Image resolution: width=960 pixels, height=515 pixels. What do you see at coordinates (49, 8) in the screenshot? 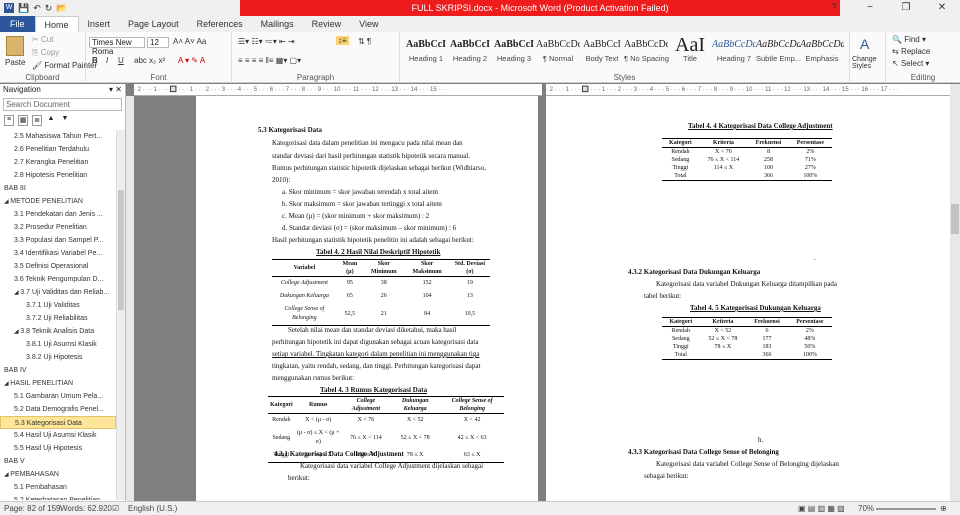
I see `redo-icon: ↻` at bounding box center [49, 8].